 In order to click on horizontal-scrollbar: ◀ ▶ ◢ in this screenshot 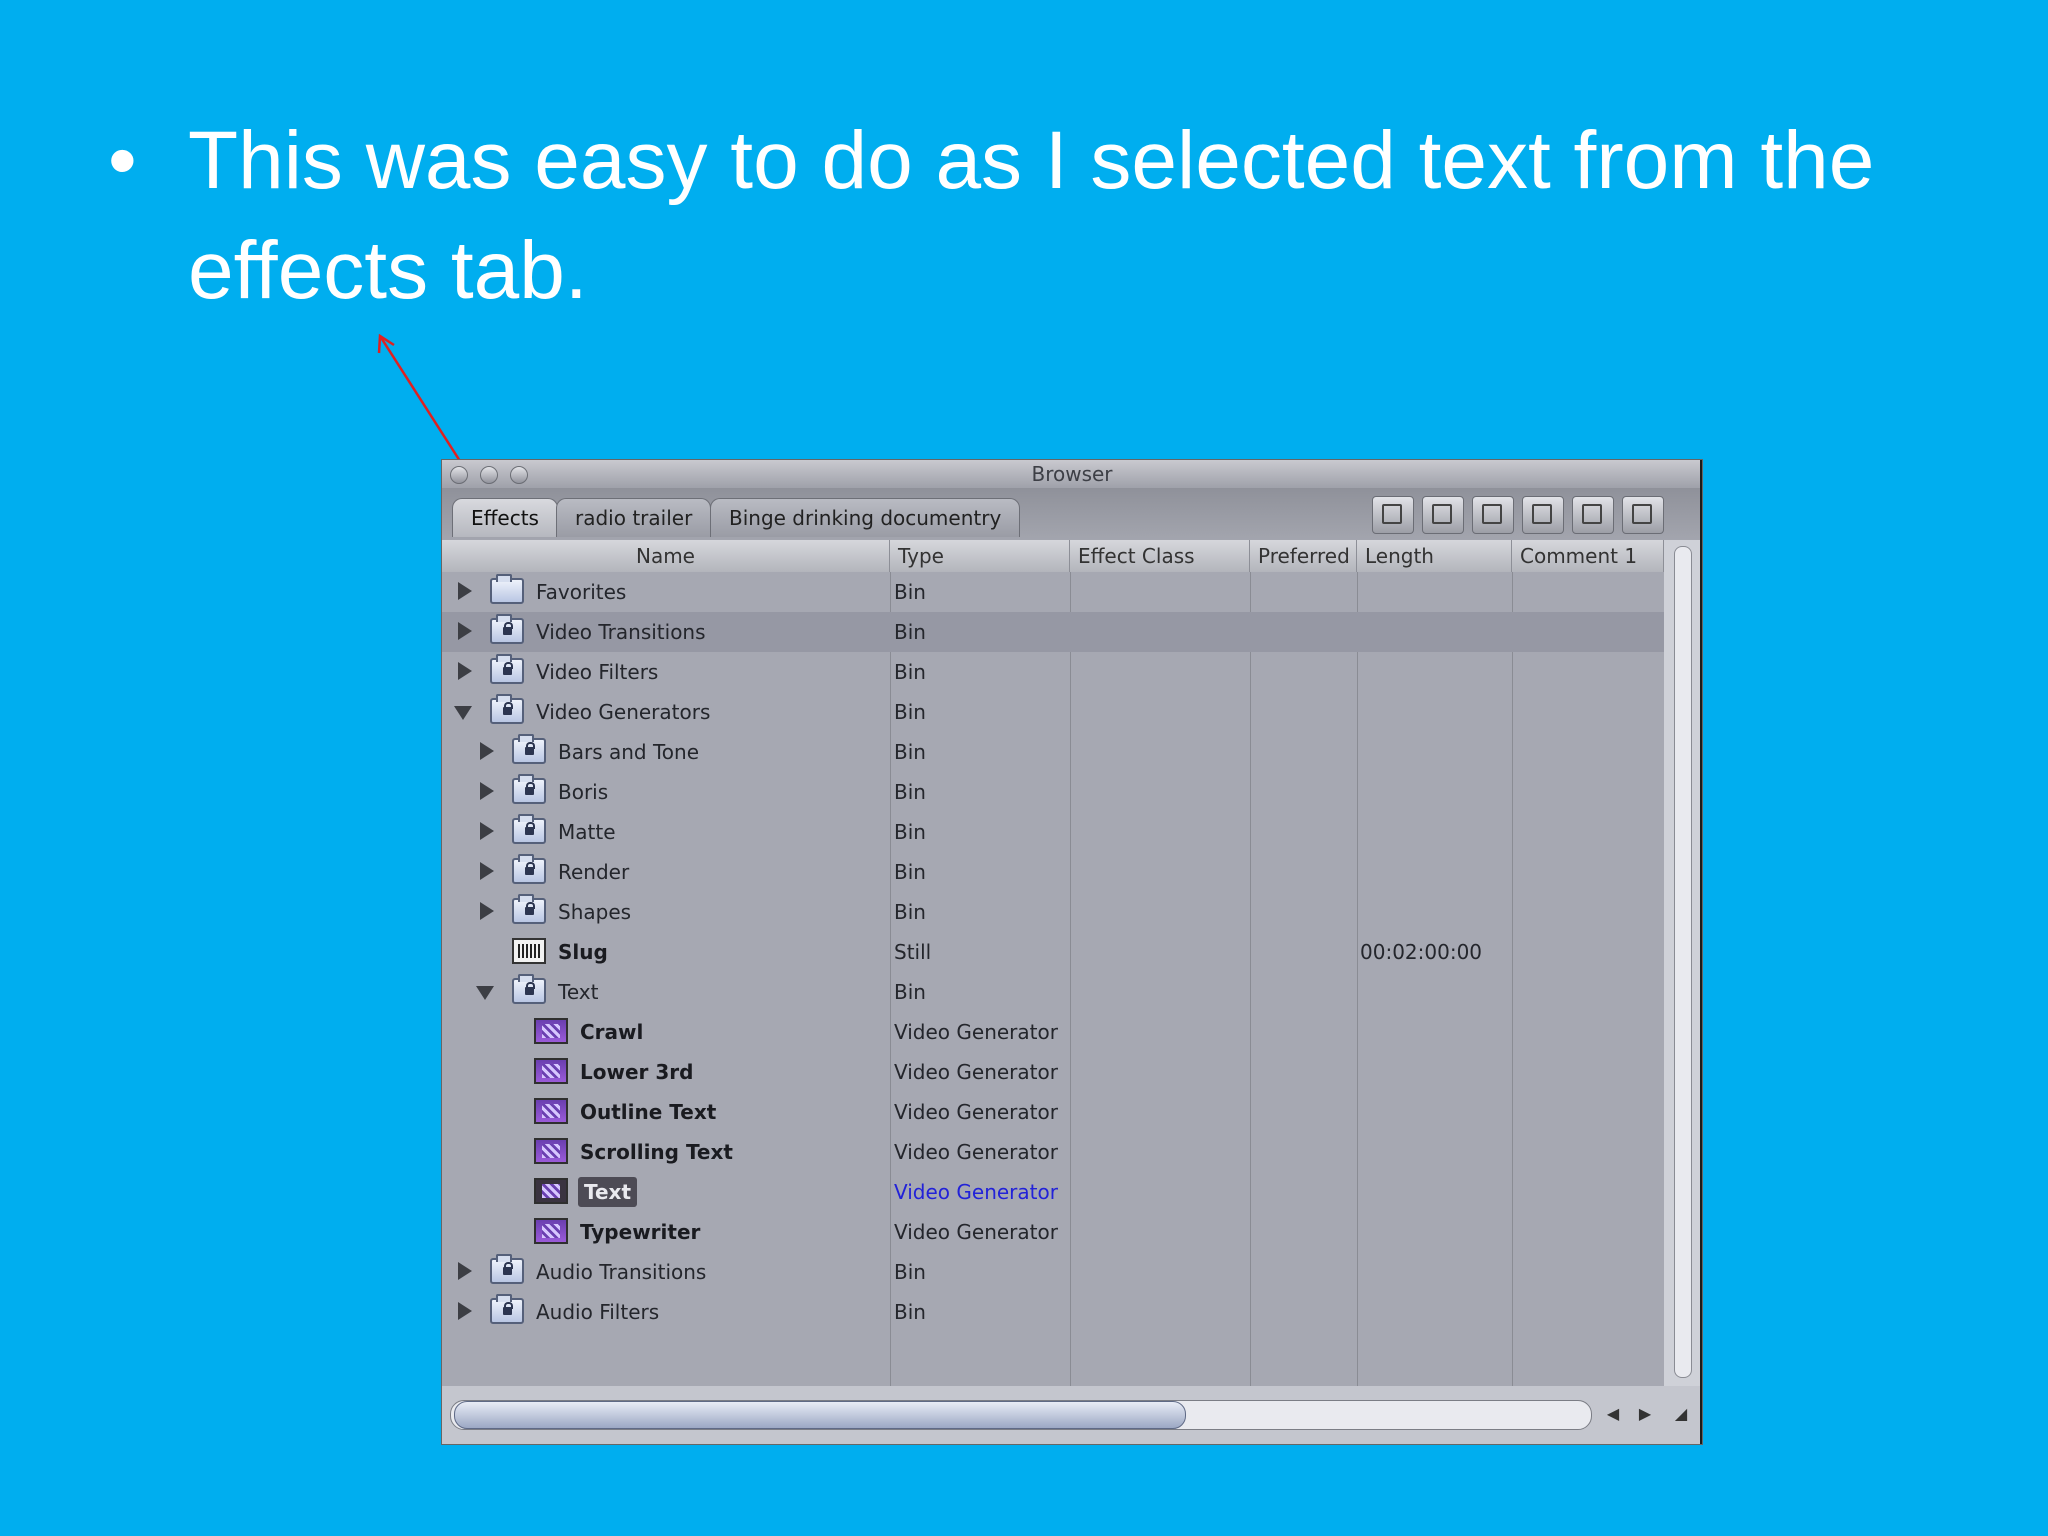, I will do `click(1072, 1415)`.